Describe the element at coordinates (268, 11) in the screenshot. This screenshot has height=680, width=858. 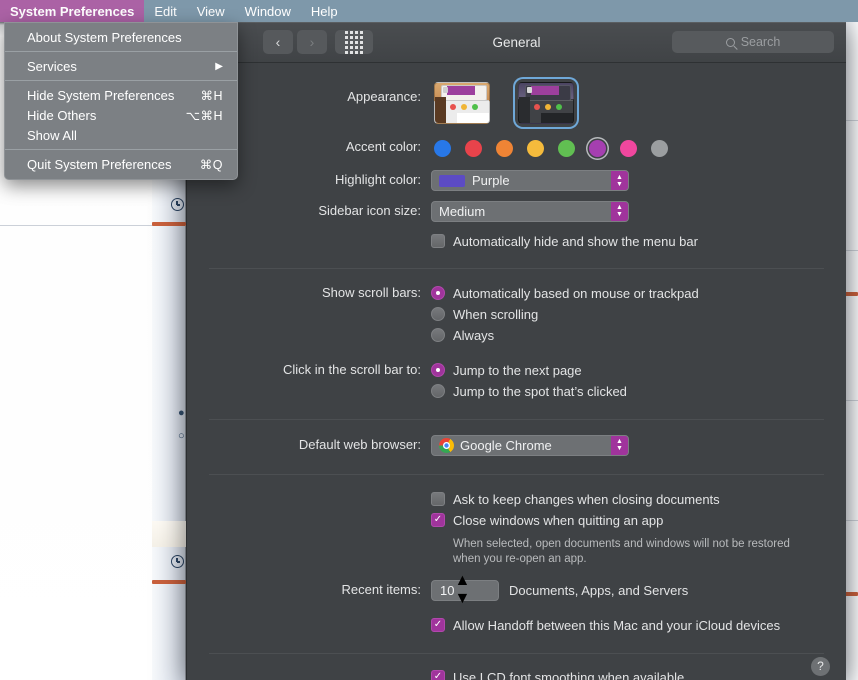
I see `menu-window: Window` at that location.